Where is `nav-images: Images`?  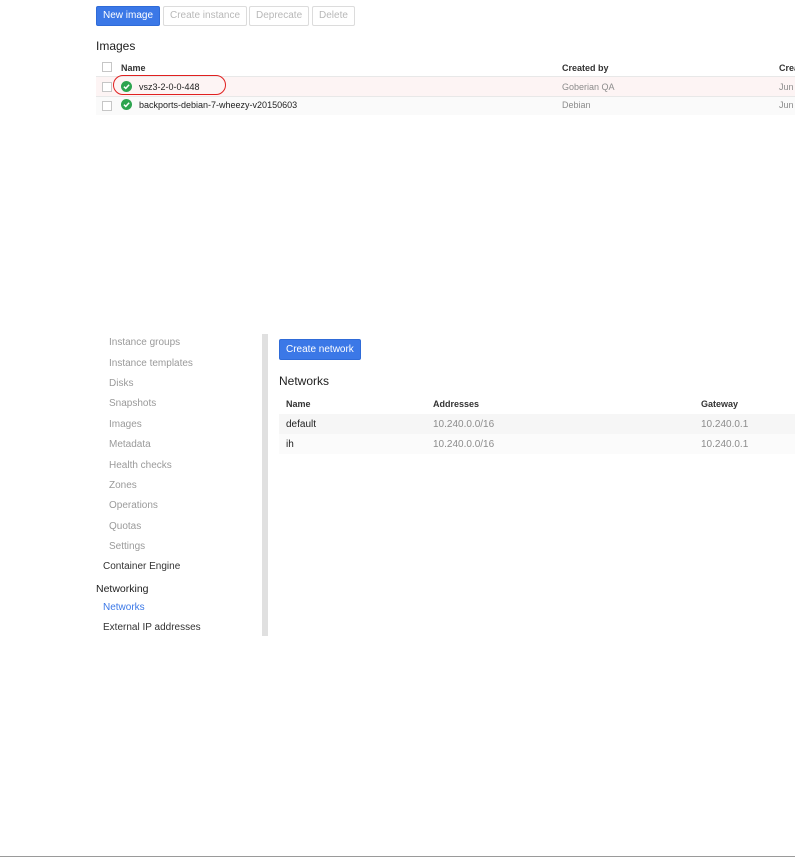
nav-images: Images is located at coordinates (125, 424).